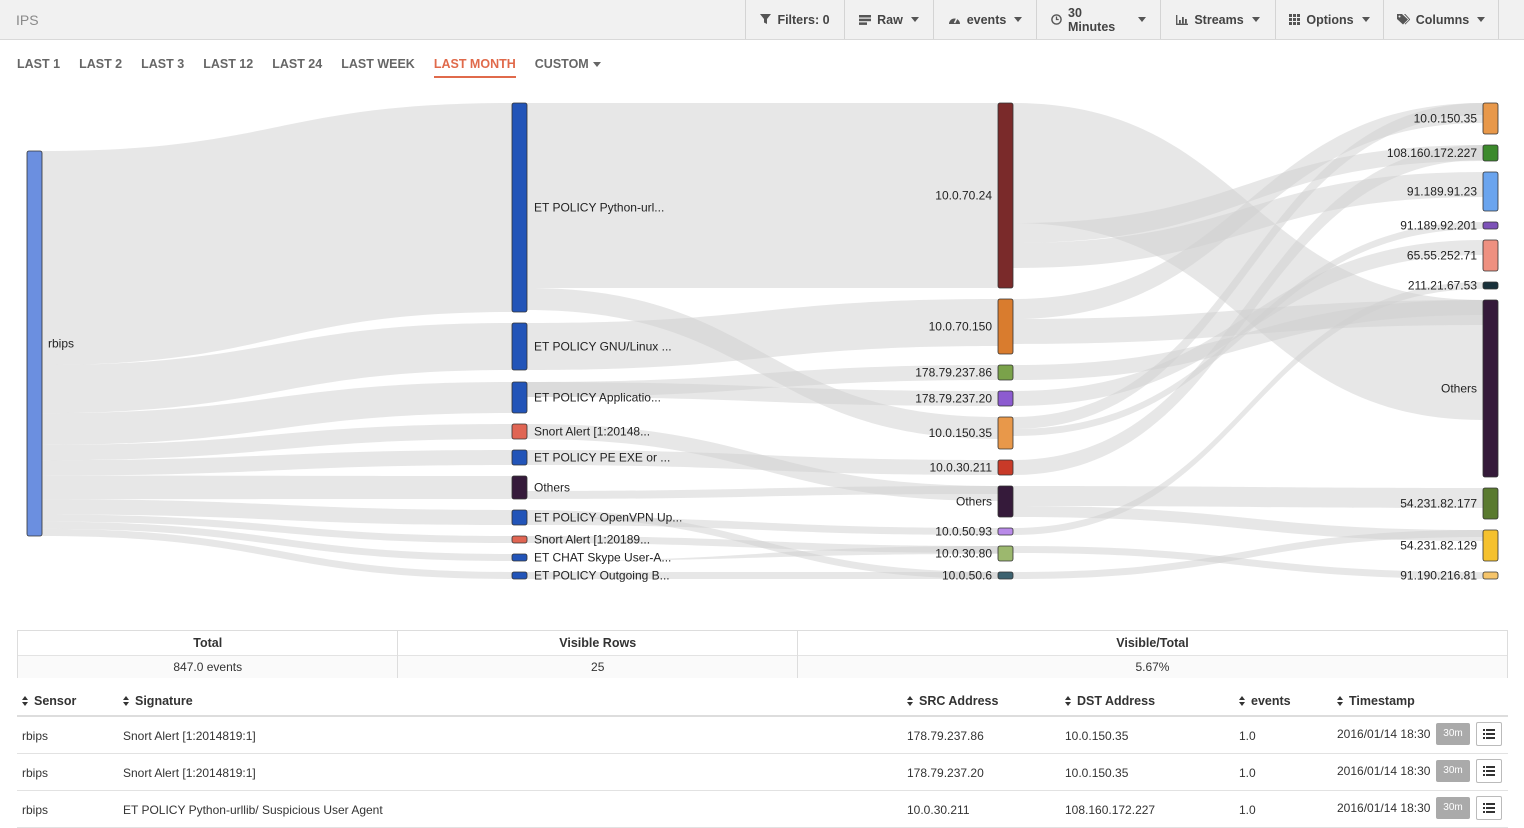 This screenshot has width=1524, height=828. I want to click on column-header-sensor: Sensor, so click(49, 701).